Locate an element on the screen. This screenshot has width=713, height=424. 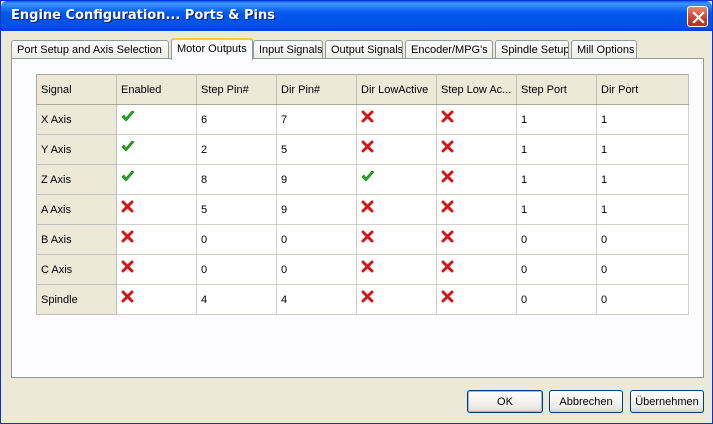
cancel-button: Abbrechen is located at coordinates (586, 401).